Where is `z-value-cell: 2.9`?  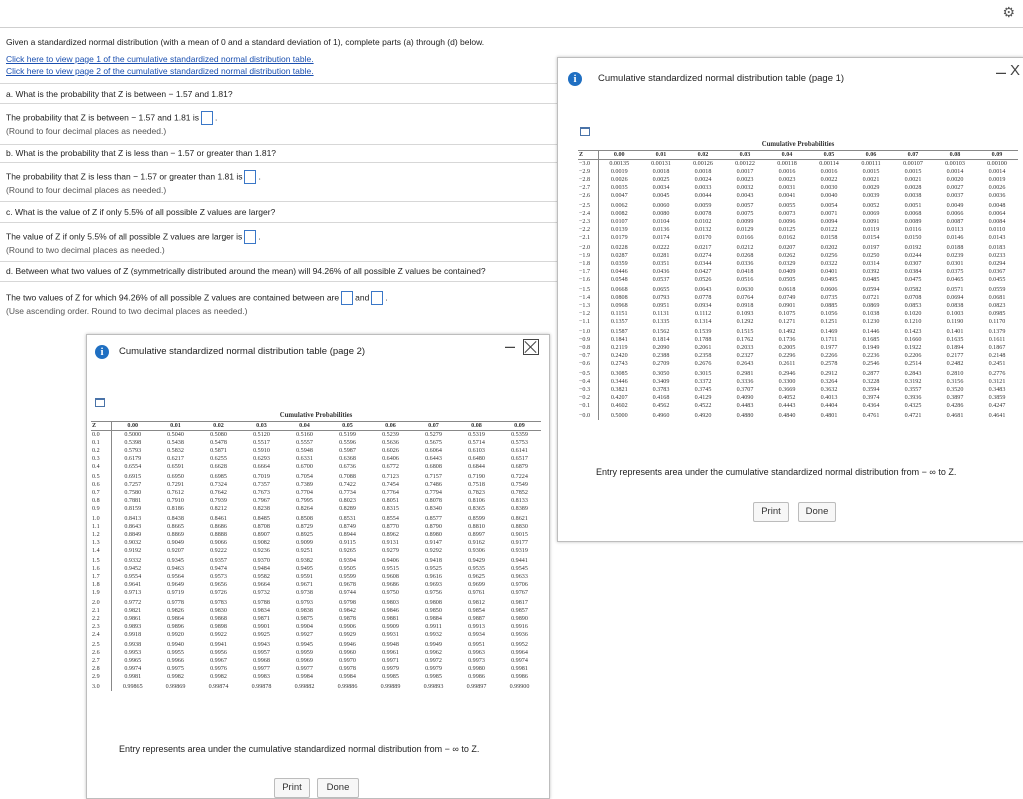
z-value-cell: 2.9 is located at coordinates (101, 677).